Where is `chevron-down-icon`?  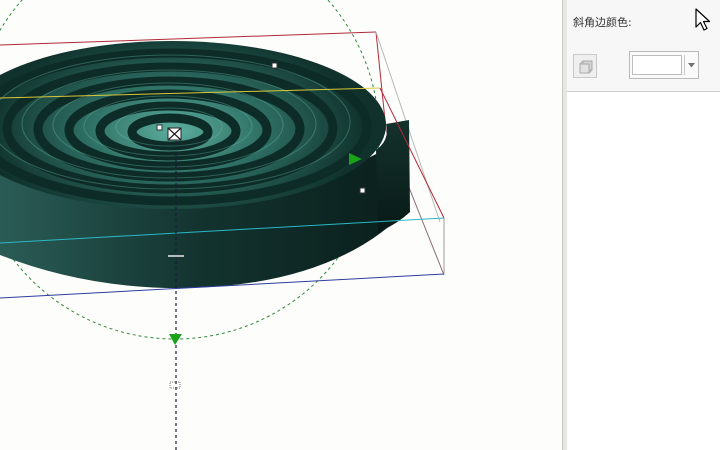 chevron-down-icon is located at coordinates (691, 65).